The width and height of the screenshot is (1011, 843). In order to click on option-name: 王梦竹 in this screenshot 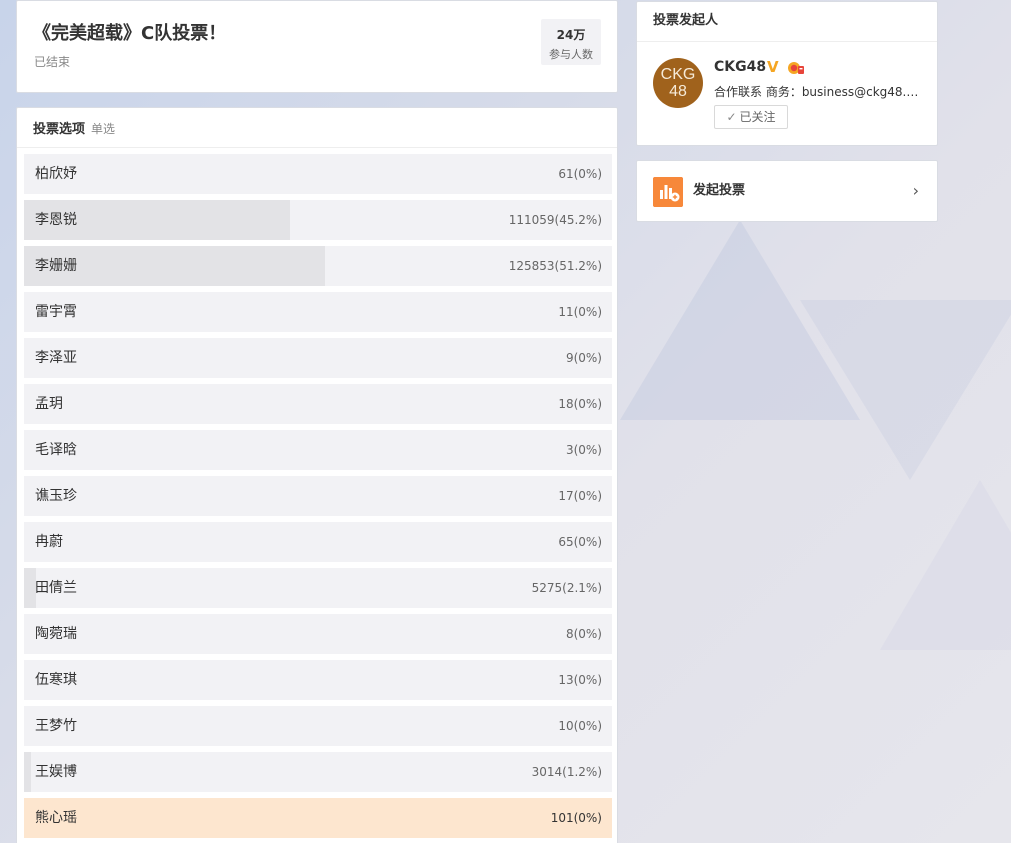, I will do `click(56, 726)`.